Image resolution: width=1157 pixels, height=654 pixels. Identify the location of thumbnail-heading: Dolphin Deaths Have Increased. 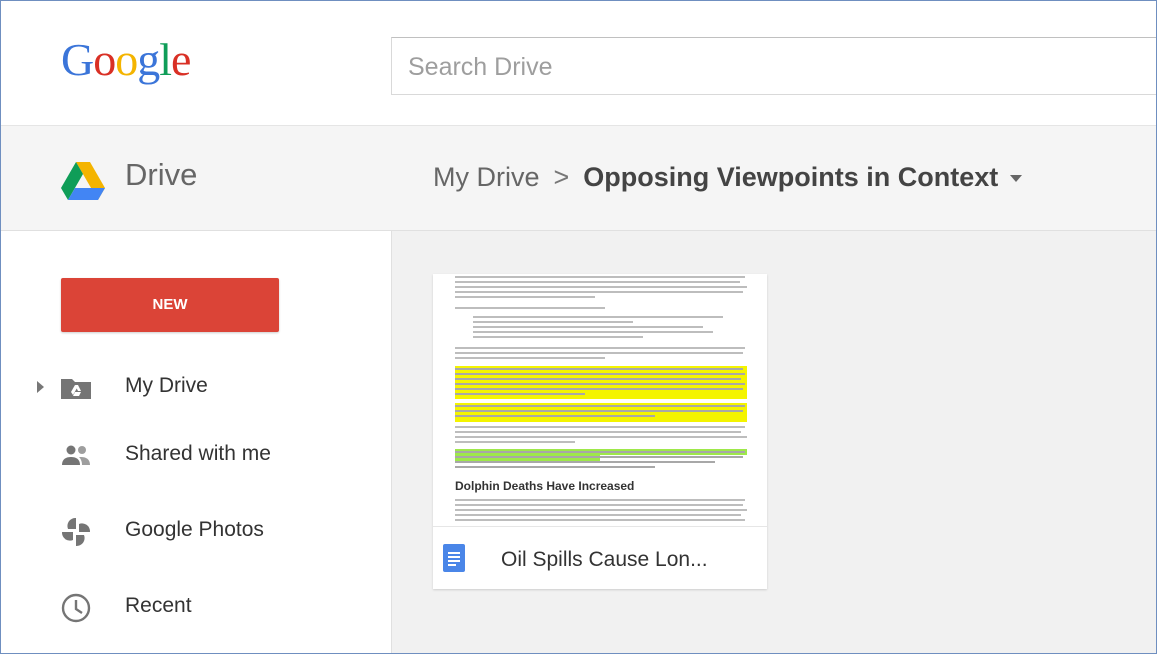
(544, 486).